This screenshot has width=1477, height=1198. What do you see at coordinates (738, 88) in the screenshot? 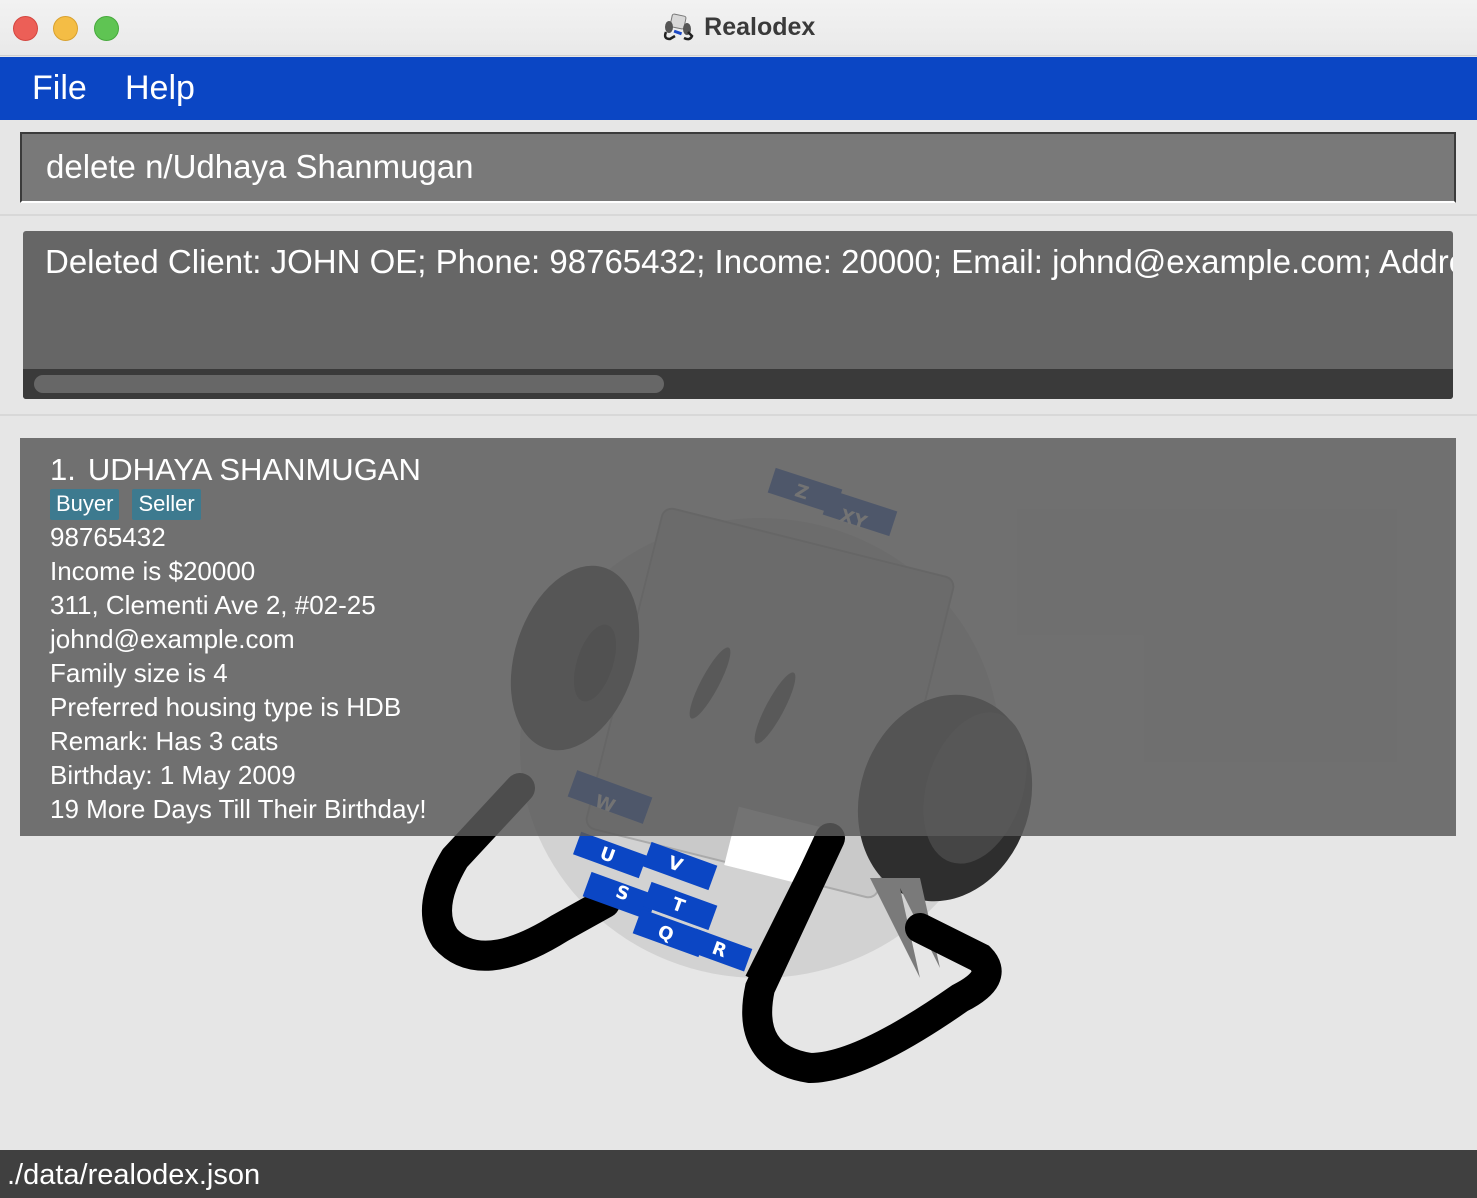
I see `menu-bar: File Help` at bounding box center [738, 88].